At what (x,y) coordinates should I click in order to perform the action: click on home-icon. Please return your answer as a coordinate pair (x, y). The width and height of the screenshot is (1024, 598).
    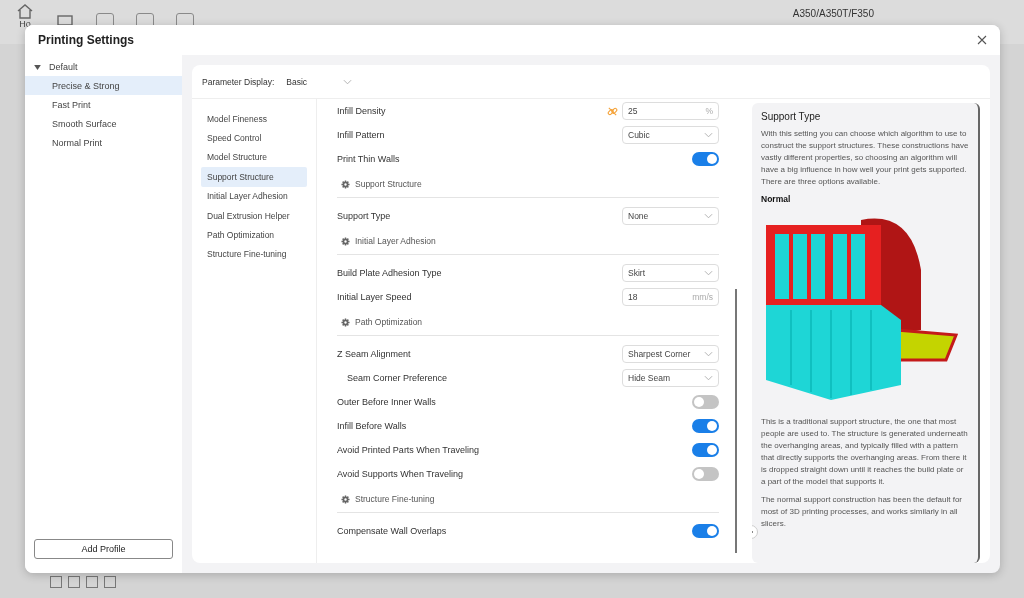
    Looking at the image, I should click on (25, 11).